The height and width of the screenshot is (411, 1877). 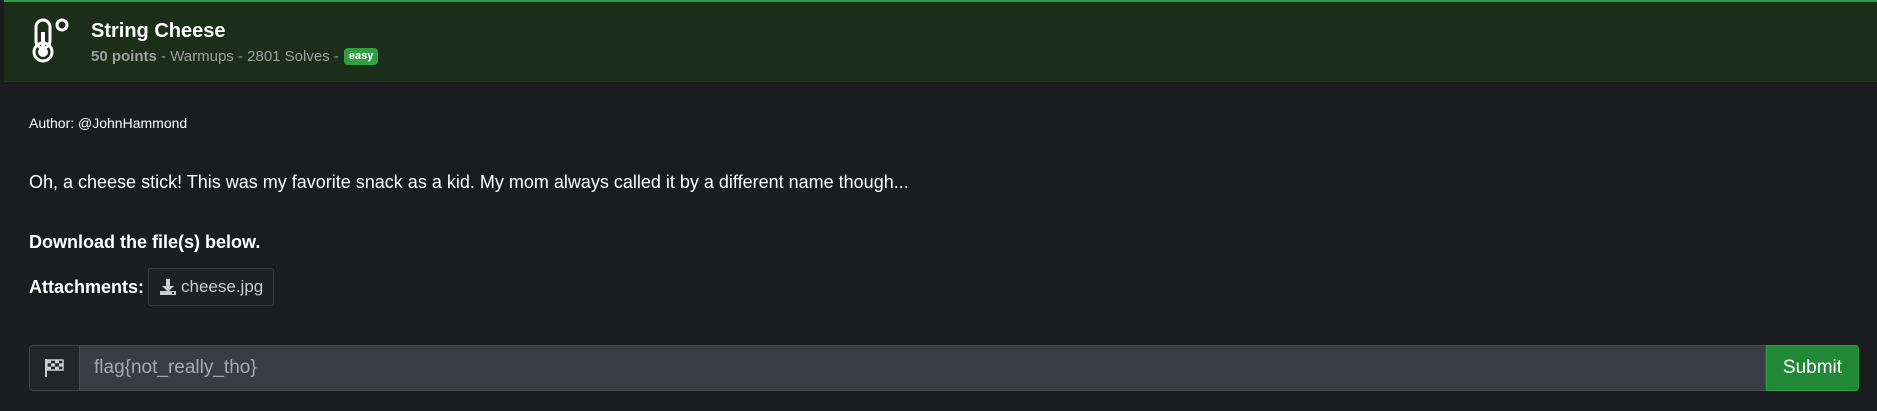 What do you see at coordinates (288, 56) in the screenshot?
I see `challenge-solves: 2801 Solves` at bounding box center [288, 56].